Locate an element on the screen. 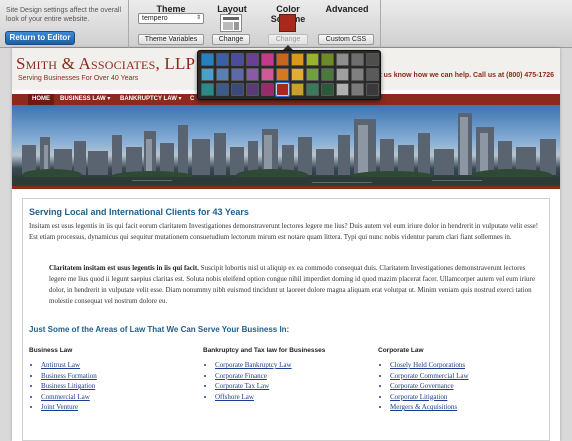 Image resolution: width=572 pixels, height=441 pixels. firm-name: Smith & Associates, LLP is located at coordinates (106, 63).